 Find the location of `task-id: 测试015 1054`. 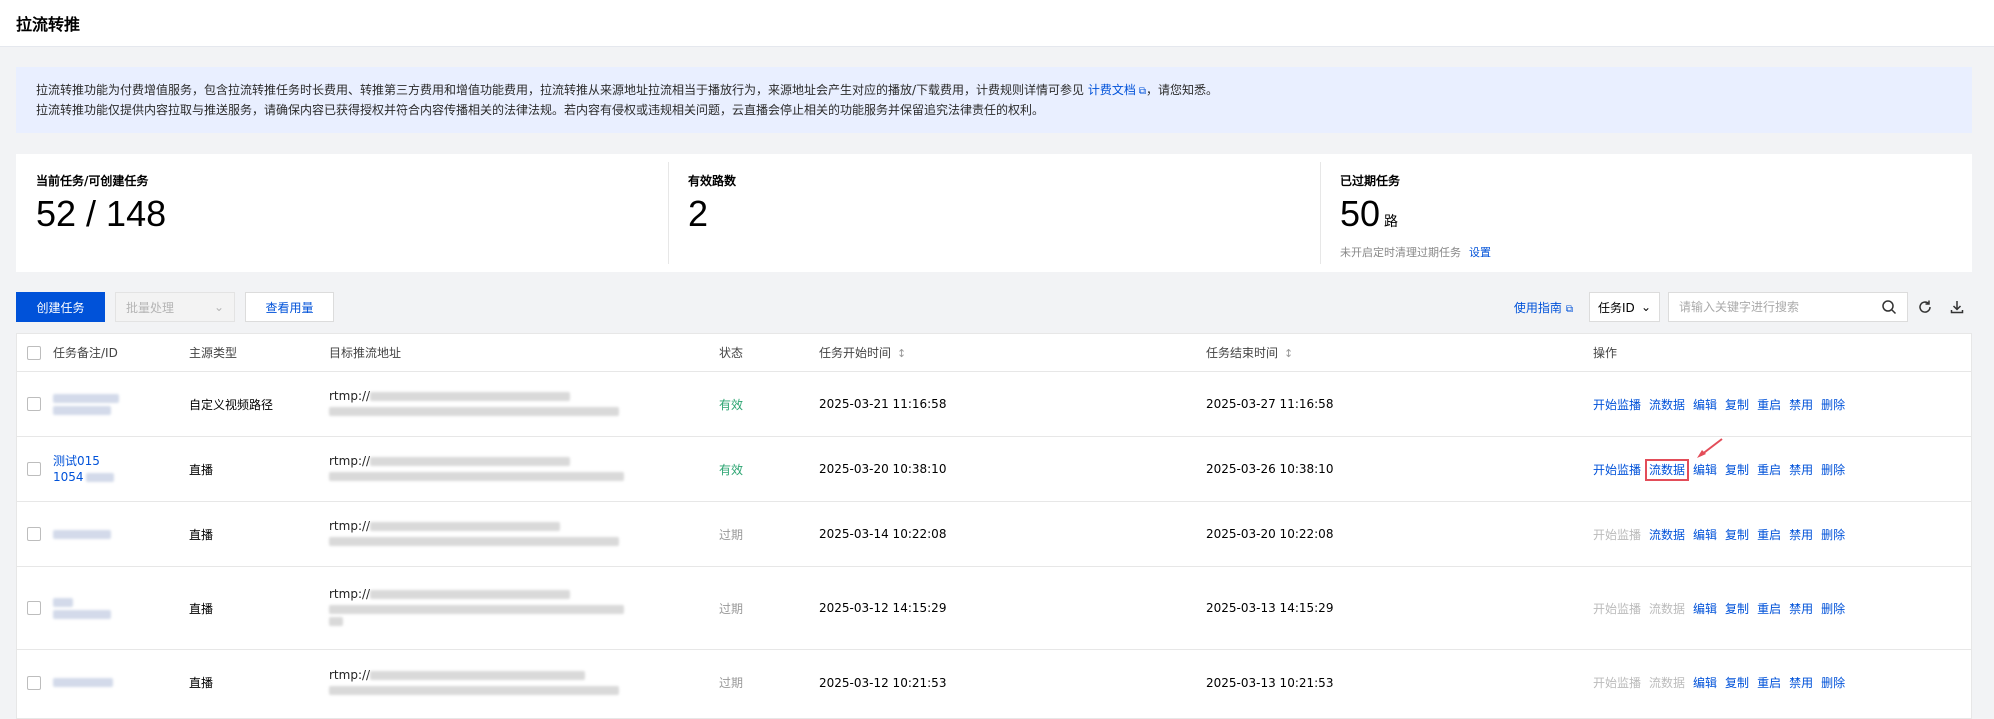

task-id: 测试015 1054 is located at coordinates (109, 469).